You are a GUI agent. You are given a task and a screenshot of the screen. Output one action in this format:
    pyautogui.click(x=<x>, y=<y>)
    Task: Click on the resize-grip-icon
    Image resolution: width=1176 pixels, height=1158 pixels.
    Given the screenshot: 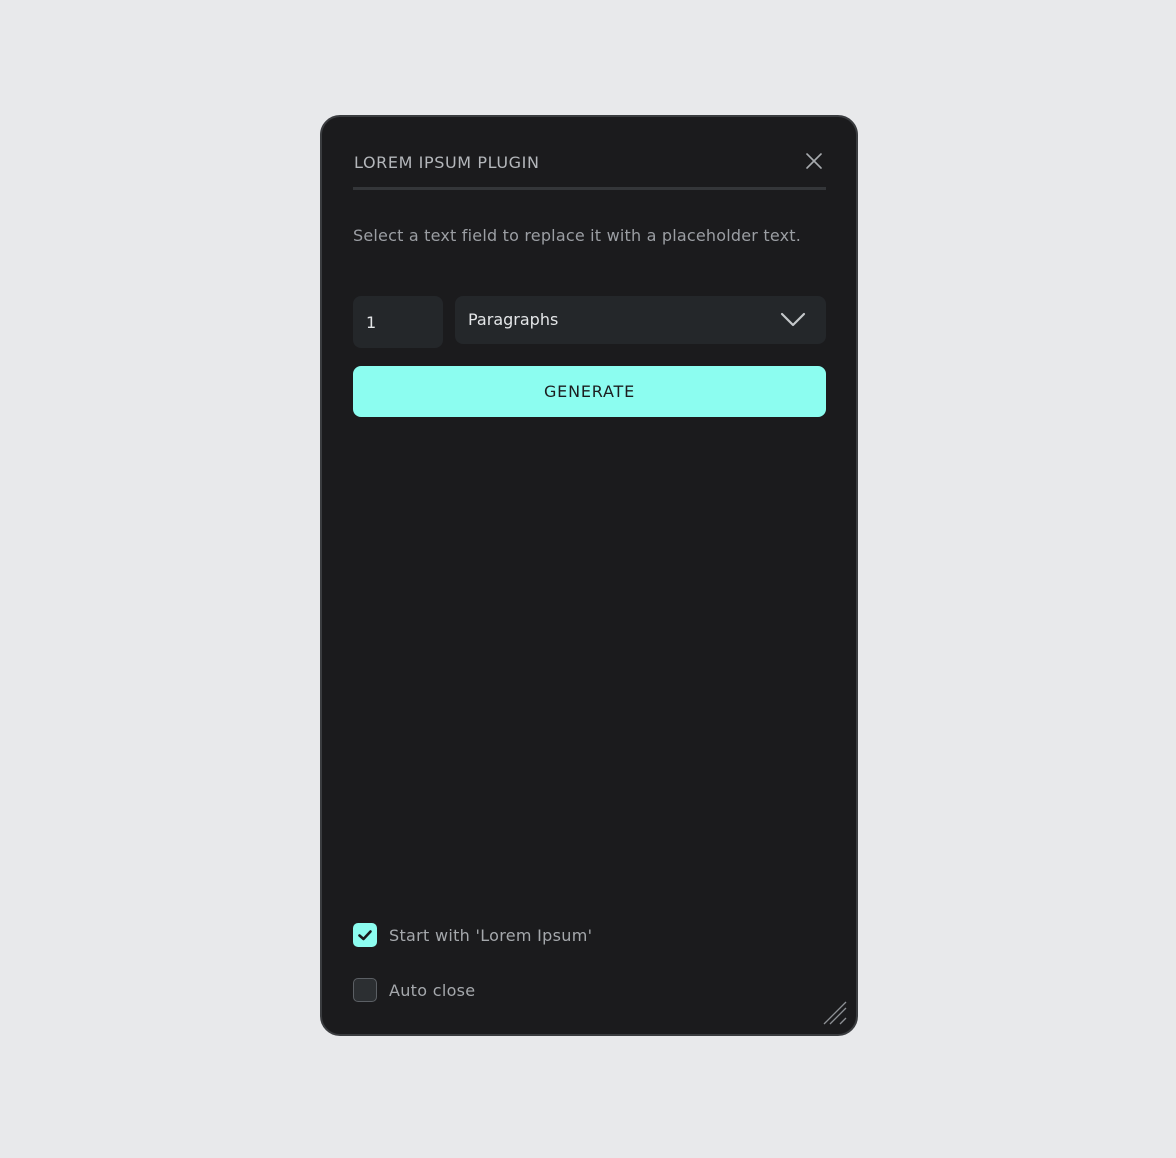 What is the action you would take?
    pyautogui.click(x=835, y=1013)
    